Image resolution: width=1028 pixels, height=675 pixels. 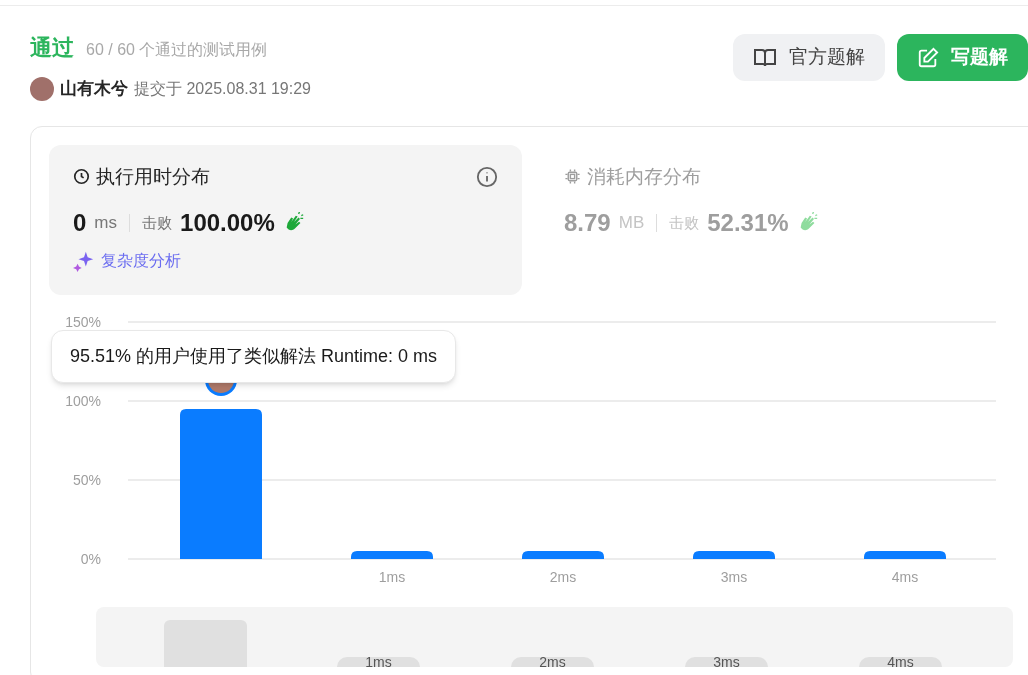 I want to click on beats-percent: 100.00%, so click(x=227, y=223).